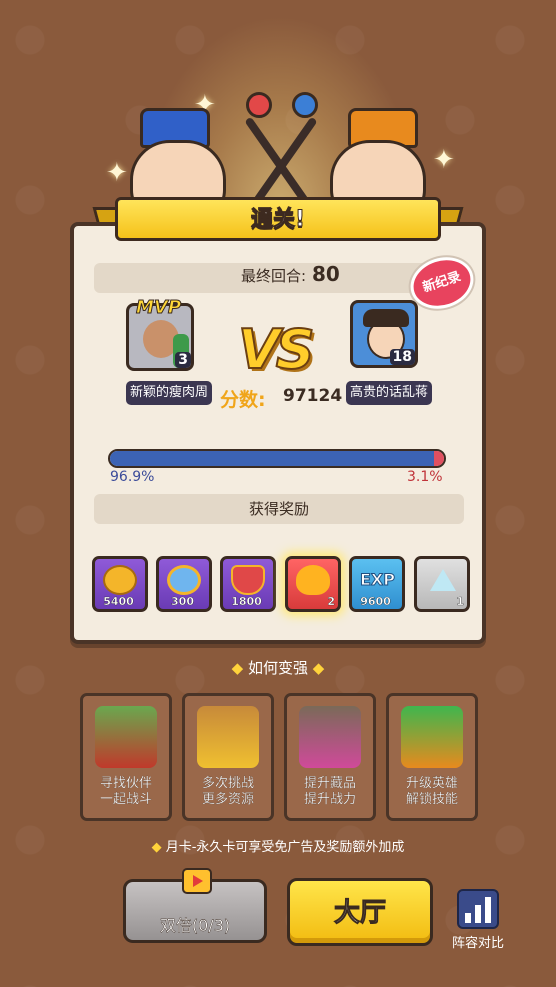  What do you see at coordinates (460, 601) in the screenshot?
I see `reward-count: 1` at bounding box center [460, 601].